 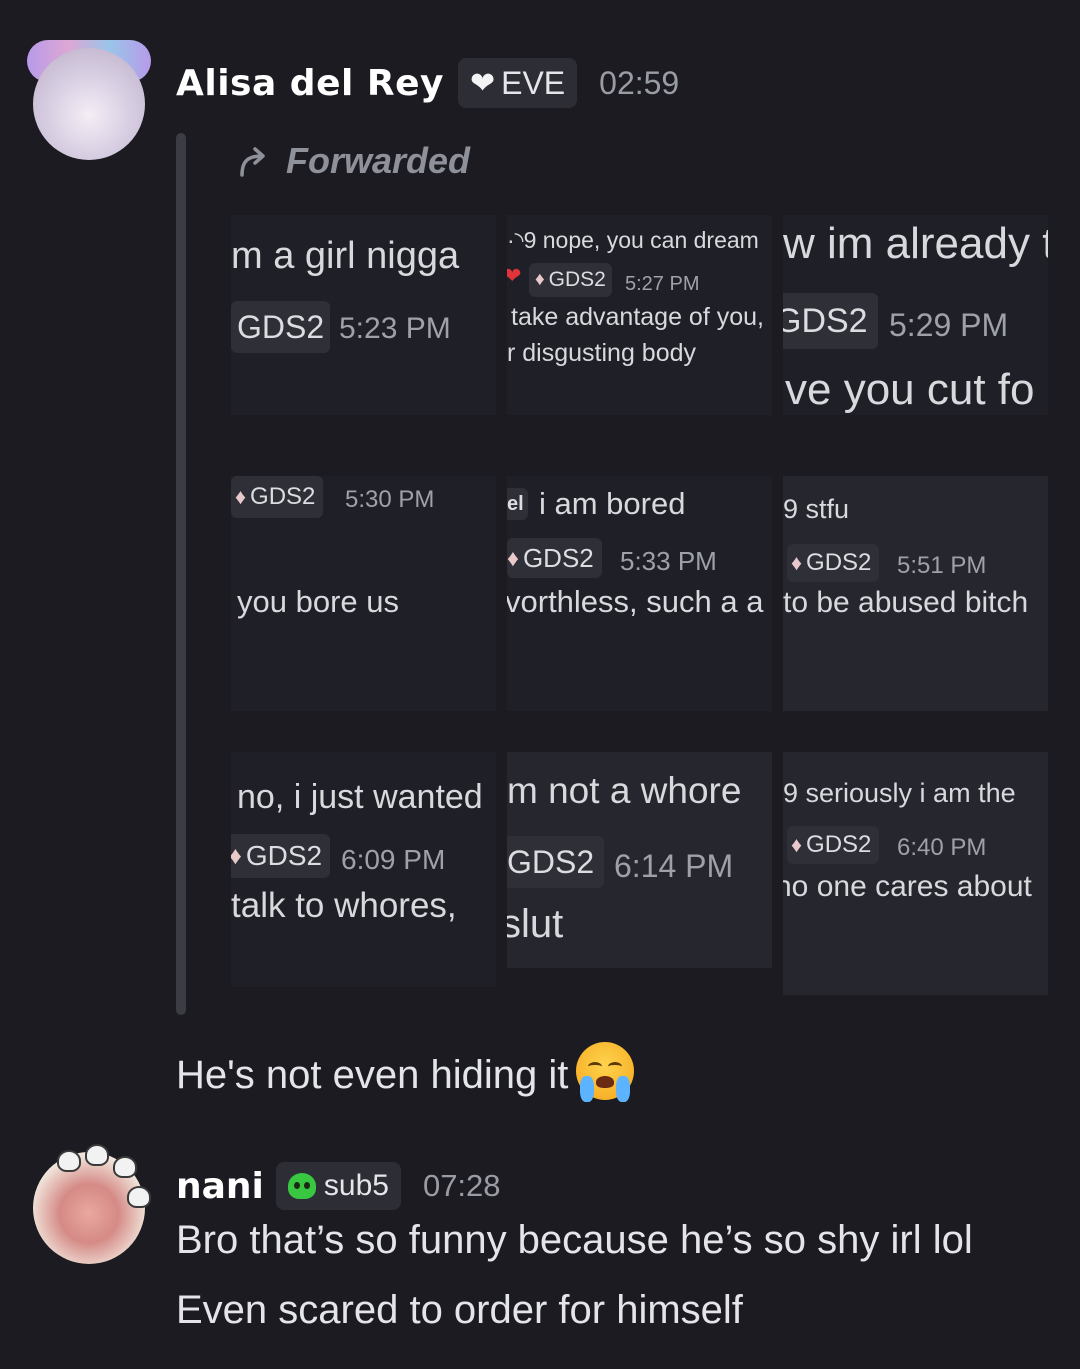 What do you see at coordinates (89, 104) in the screenshot?
I see `avatar-image` at bounding box center [89, 104].